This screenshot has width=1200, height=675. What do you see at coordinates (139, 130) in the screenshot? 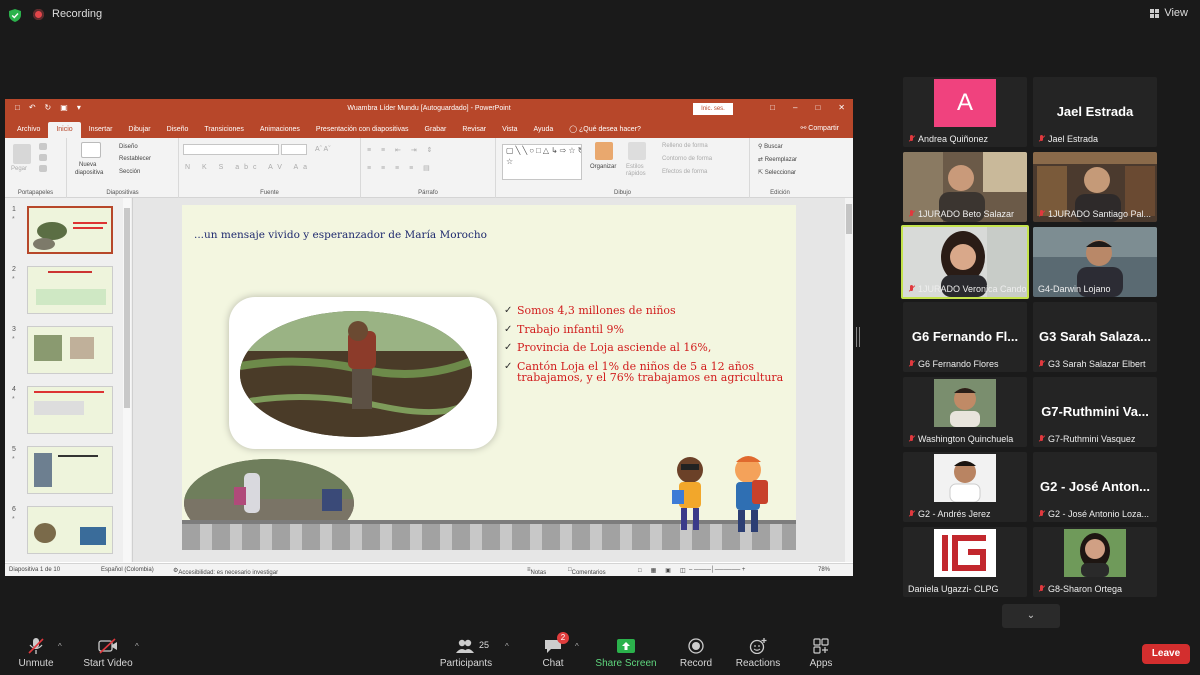
I see `tab-dibujar: Dibujar` at bounding box center [139, 130].